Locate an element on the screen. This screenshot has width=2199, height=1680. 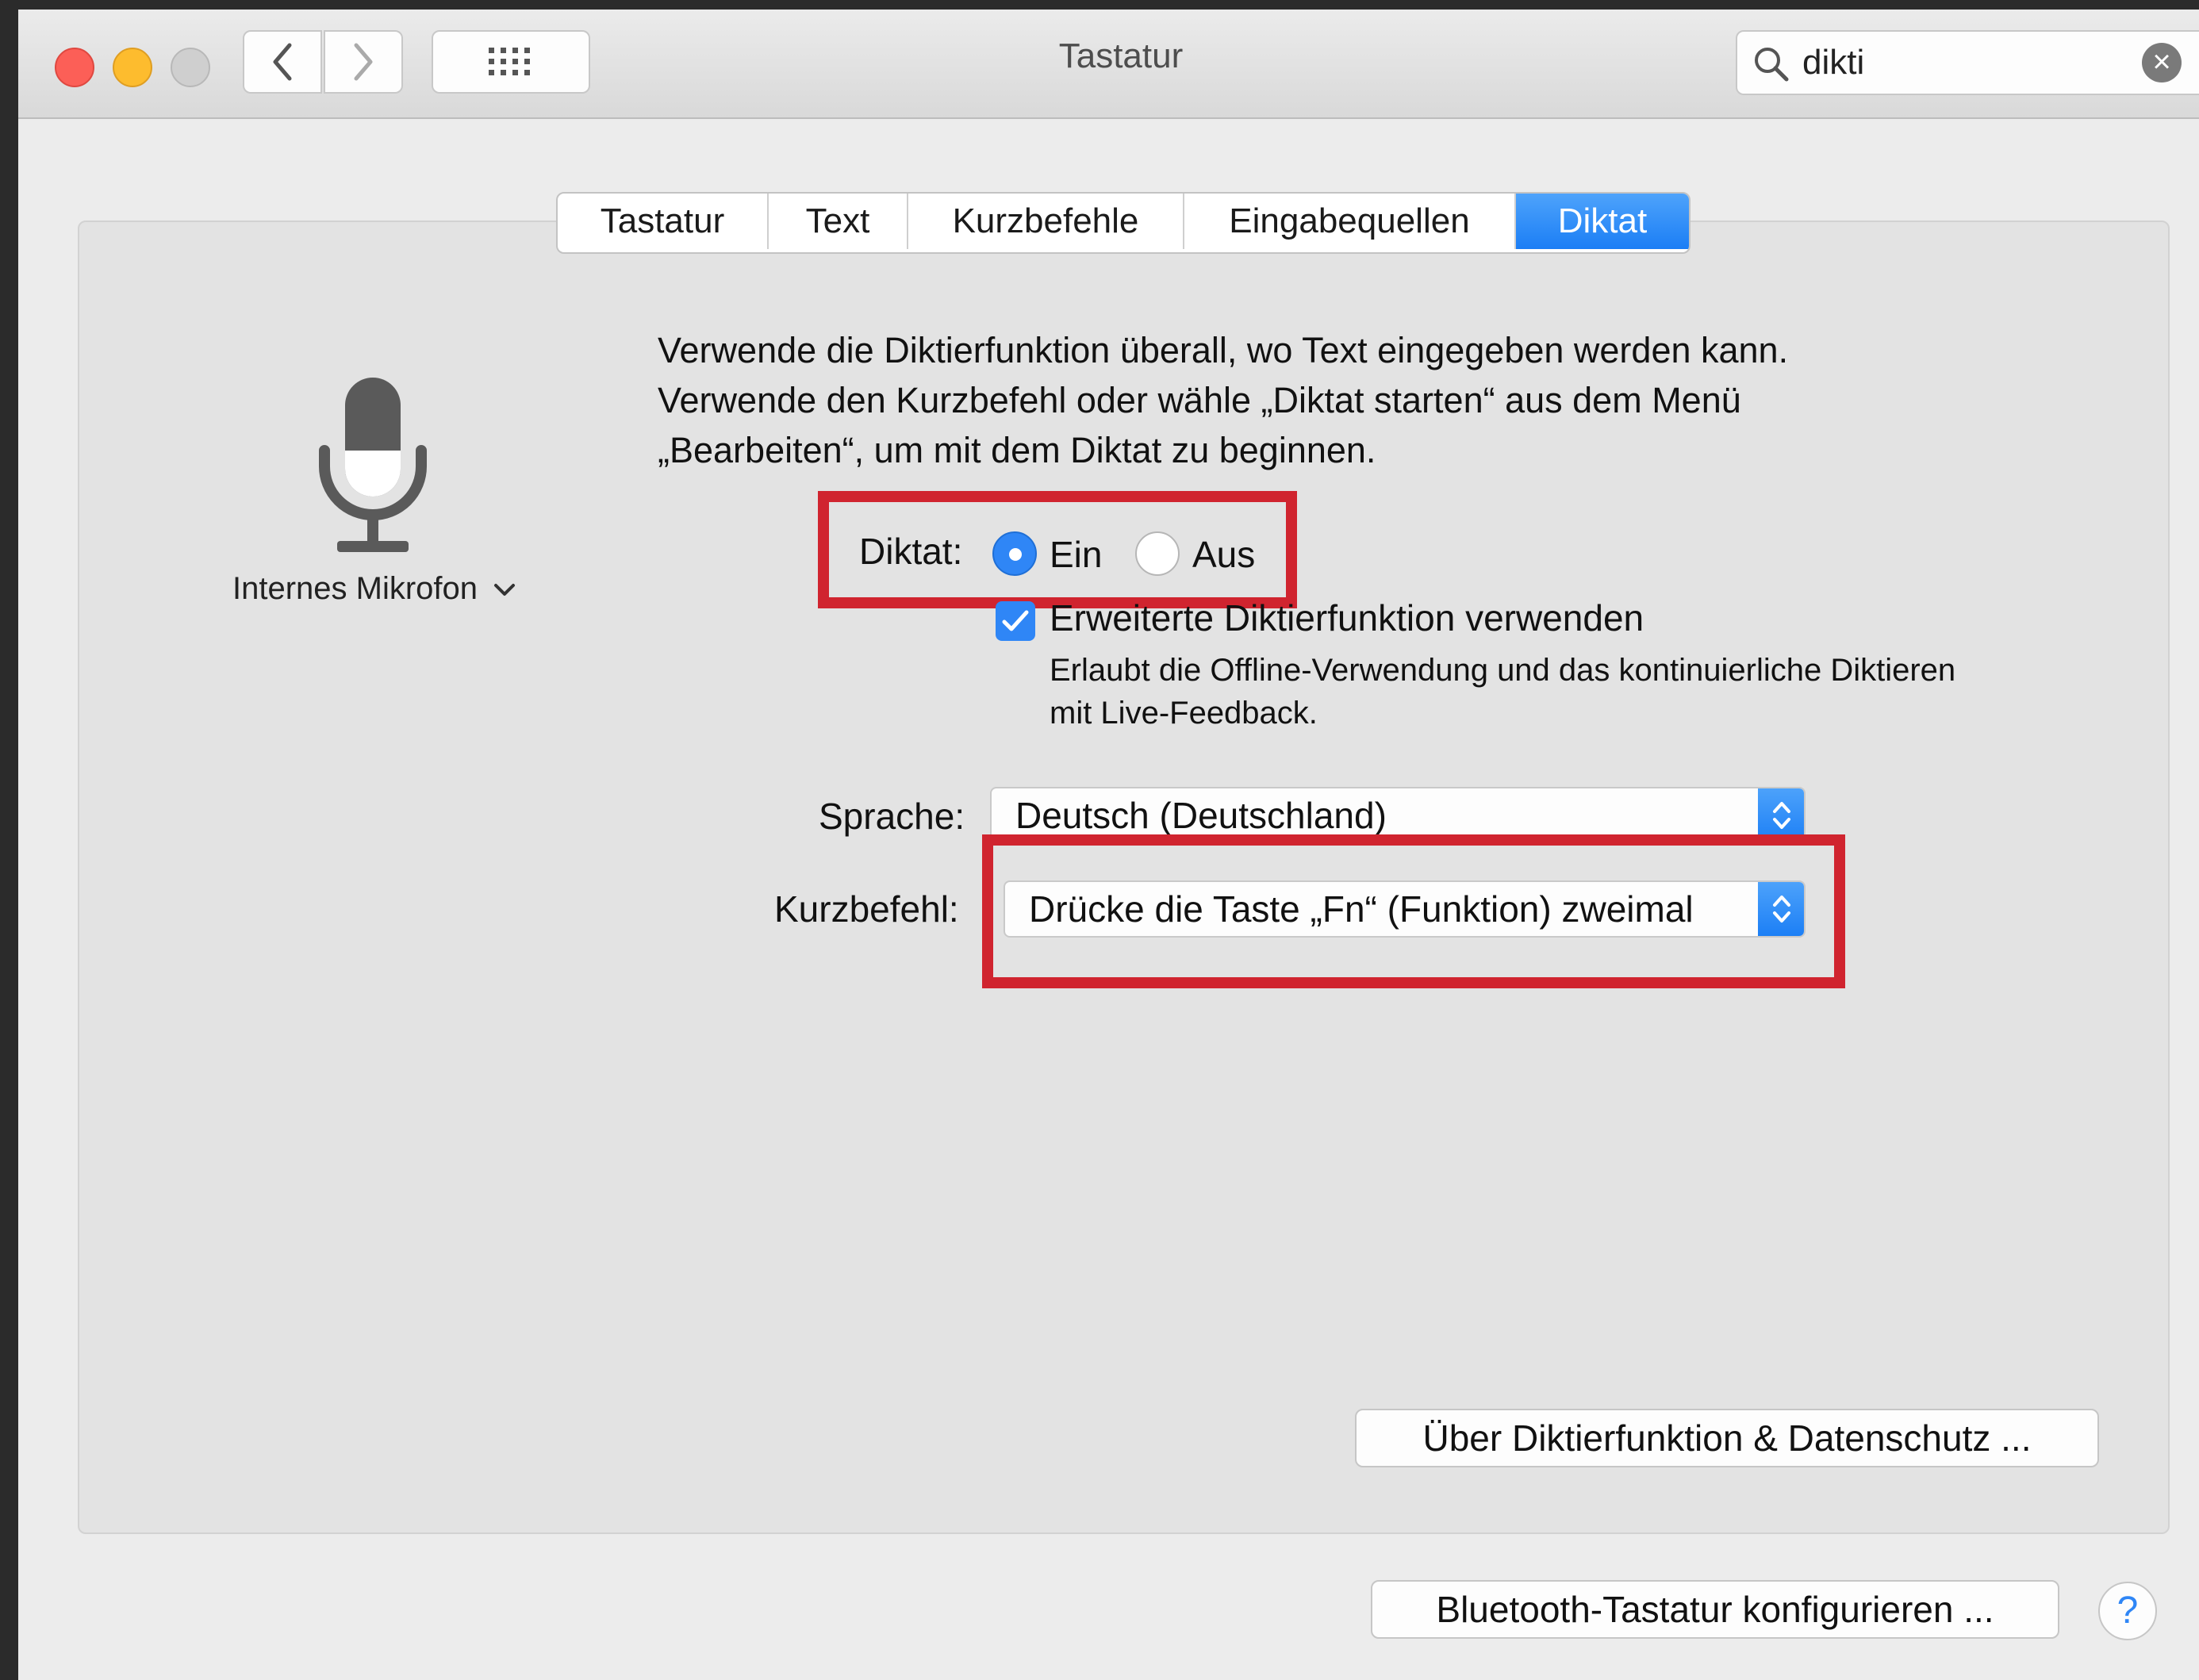
checkmark-icon is located at coordinates (1015, 620).